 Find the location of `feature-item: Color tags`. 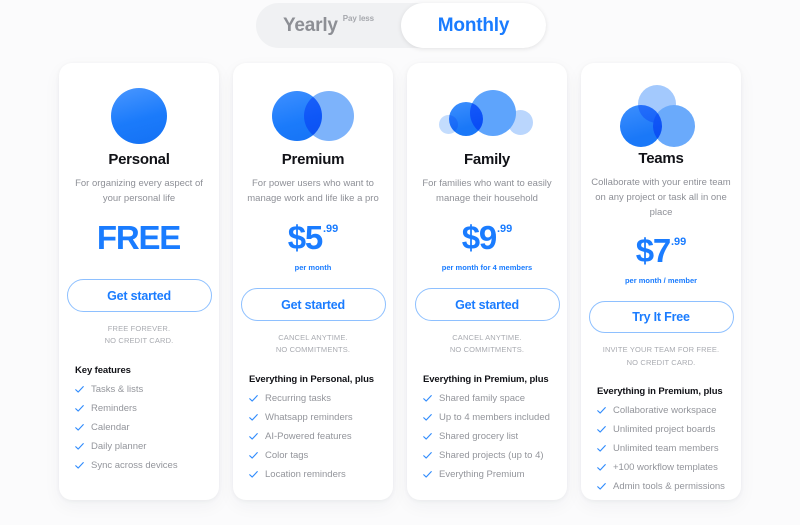

feature-item: Color tags is located at coordinates (314, 455).